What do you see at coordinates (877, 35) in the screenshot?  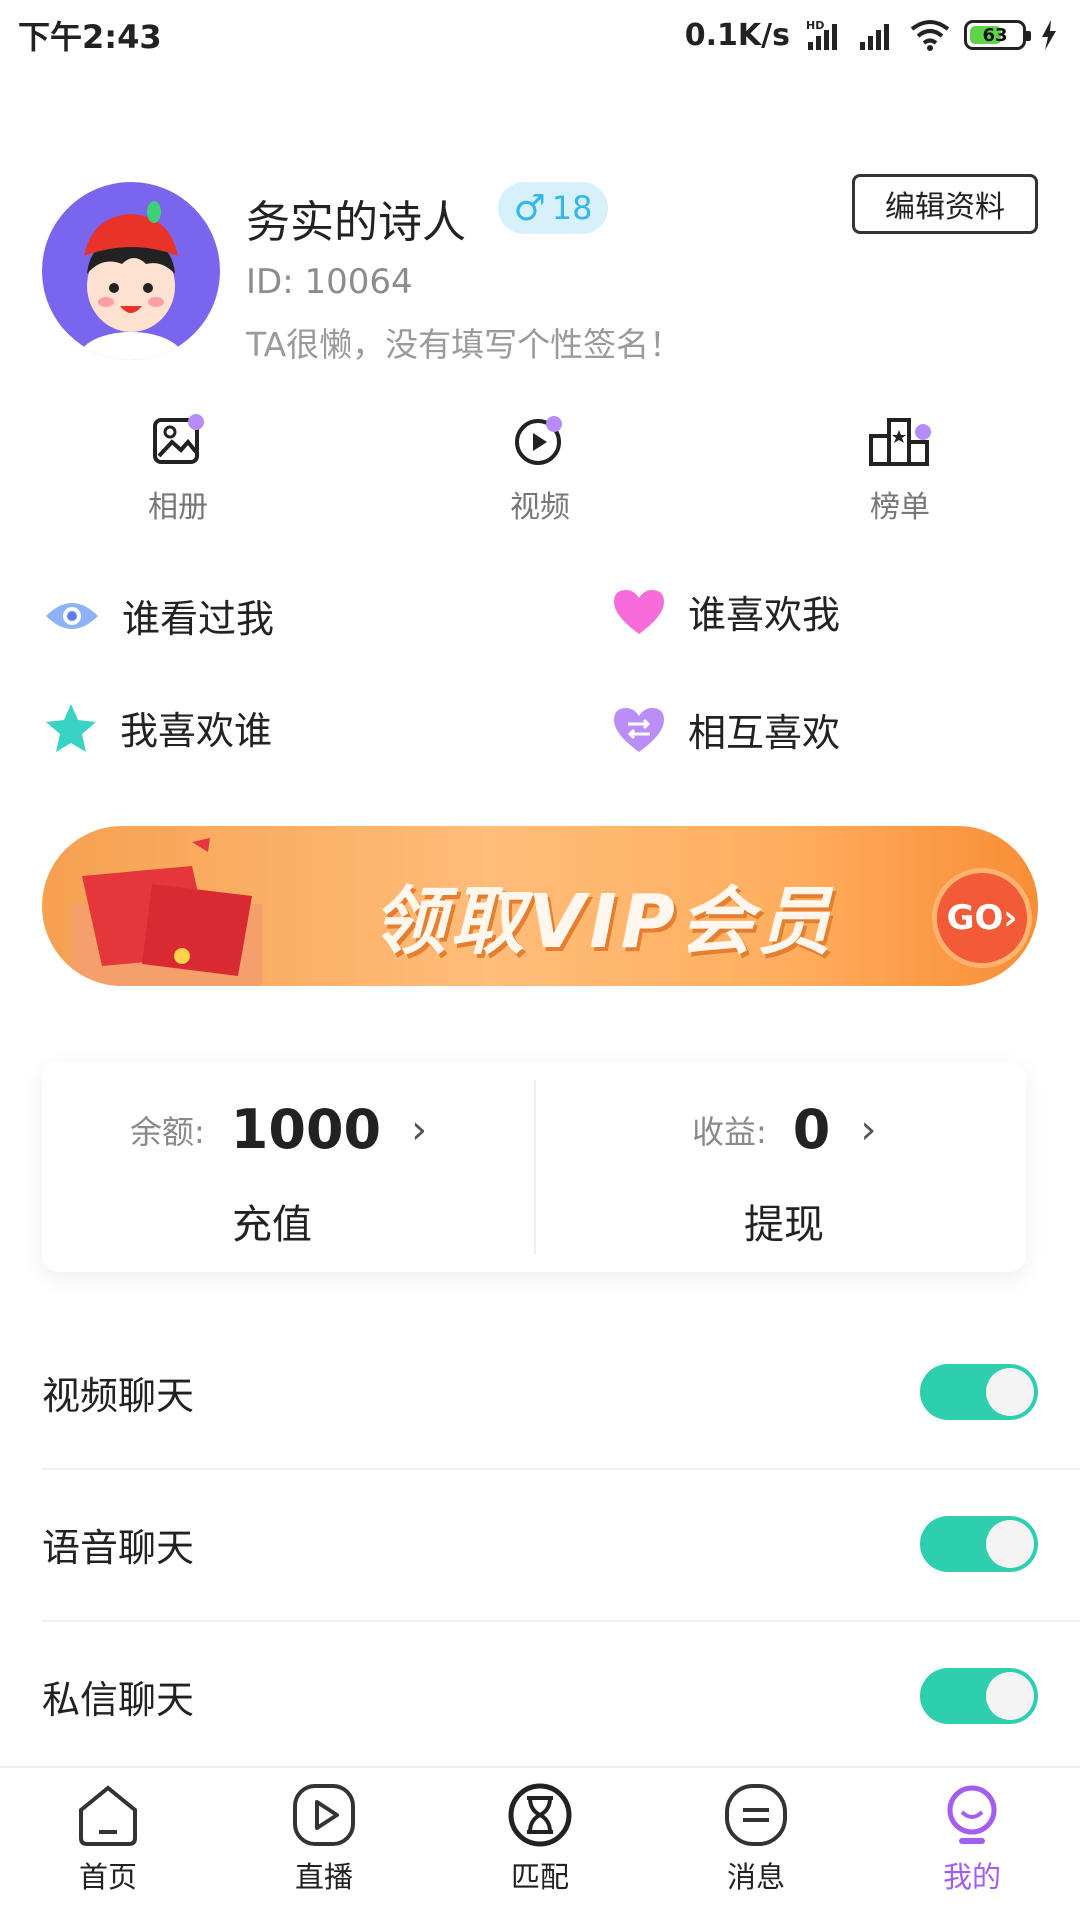 I see `signal-icon` at bounding box center [877, 35].